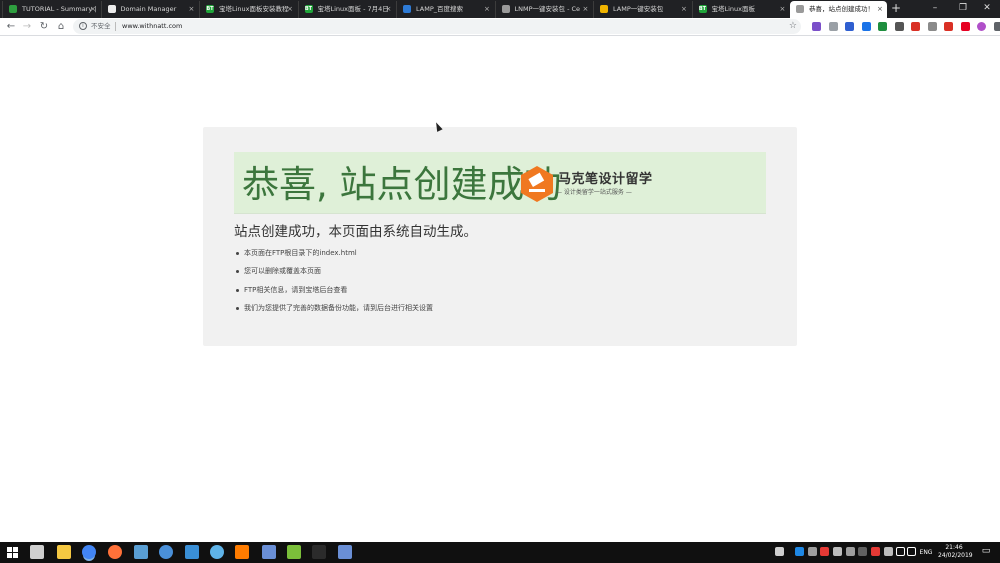 The width and height of the screenshot is (1000, 563). What do you see at coordinates (402, 184) in the screenshot?
I see `page-title: 恭喜, 站点创建成功` at bounding box center [402, 184].